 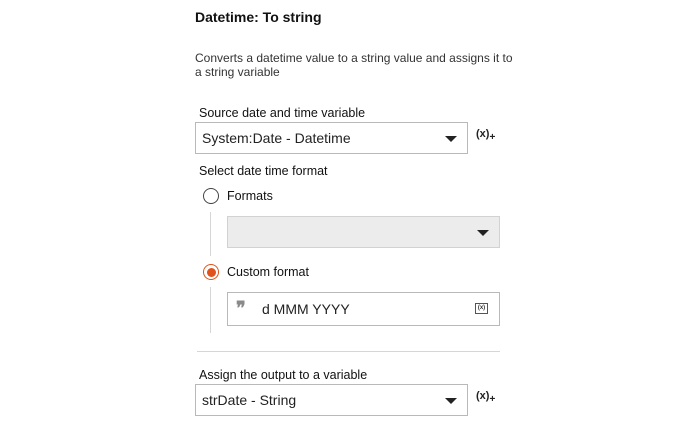 I want to click on format-section-label: Select date time format, so click(x=263, y=171).